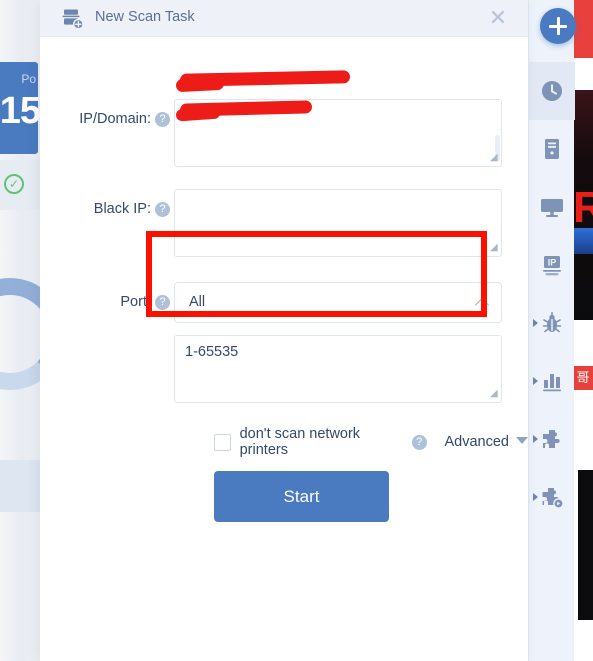 This screenshot has height=661, width=593. Describe the element at coordinates (371, 442) in the screenshot. I see `options-row: don't scan network printers ? Advanced` at that location.